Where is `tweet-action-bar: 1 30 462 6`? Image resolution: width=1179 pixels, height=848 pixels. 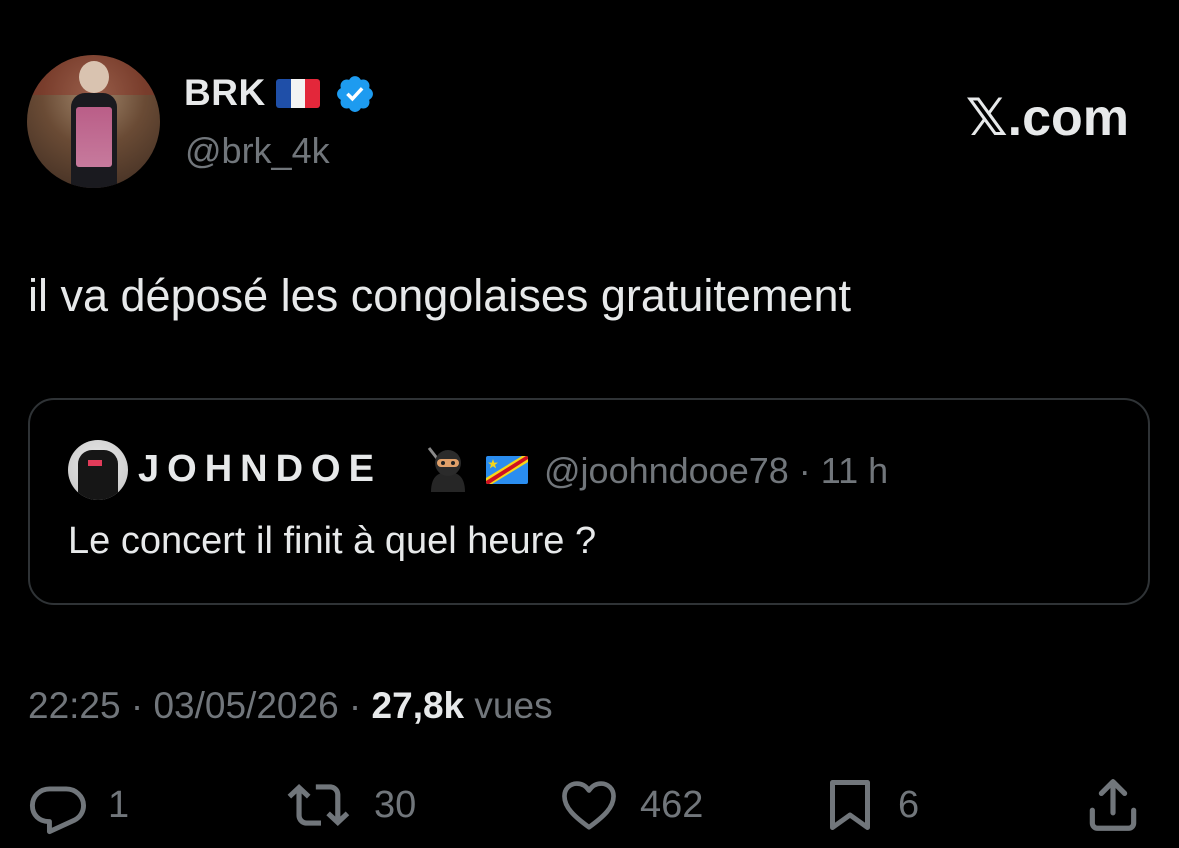
tweet-action-bar: 1 30 462 6 is located at coordinates (589, 805).